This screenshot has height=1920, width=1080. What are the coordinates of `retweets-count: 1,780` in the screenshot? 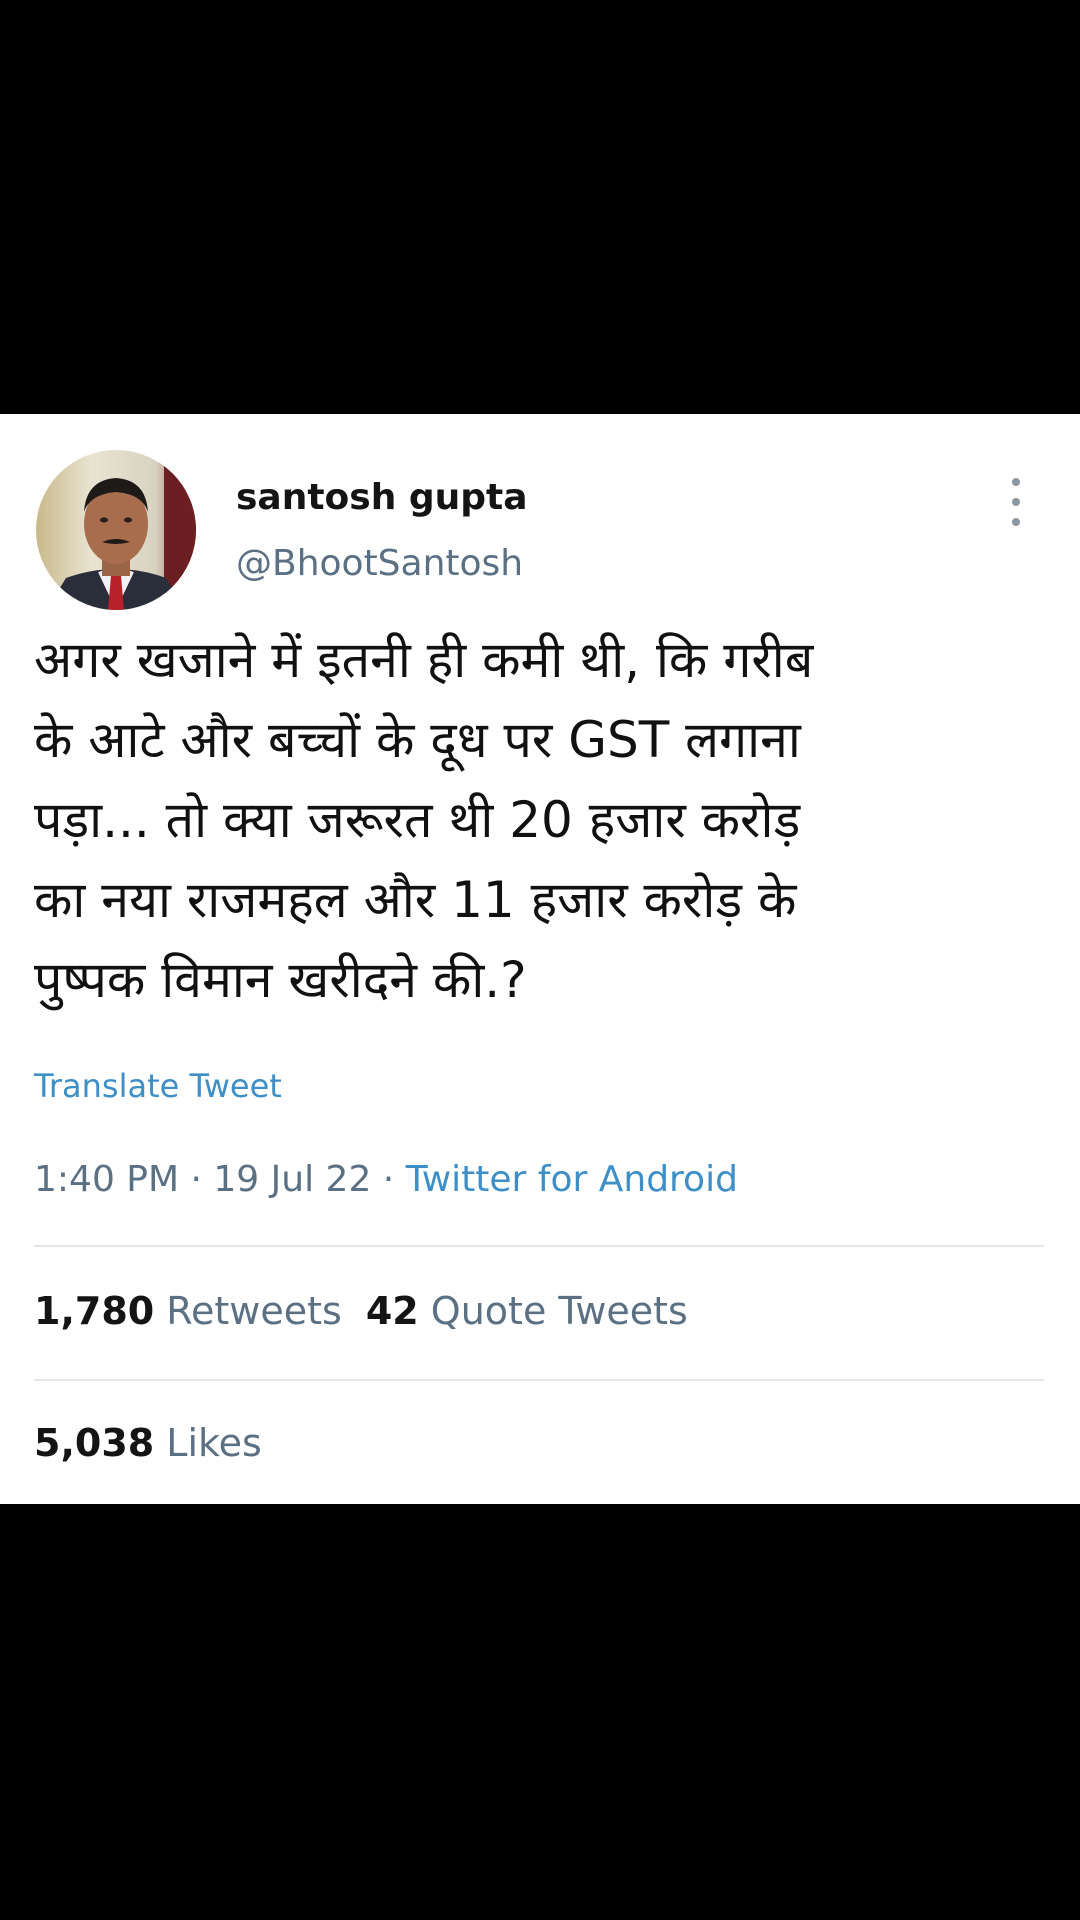 It's located at (94, 1311).